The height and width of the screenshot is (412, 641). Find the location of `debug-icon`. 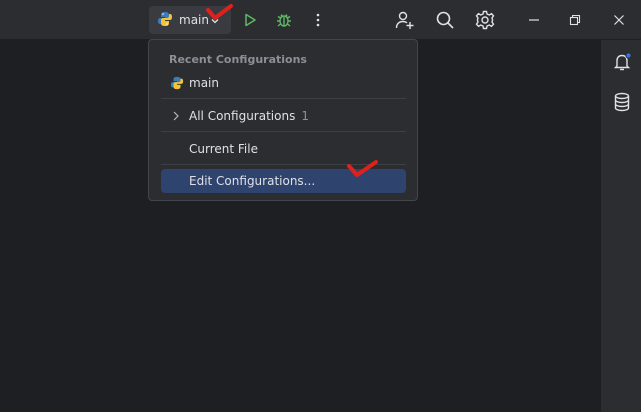

debug-icon is located at coordinates (284, 20).